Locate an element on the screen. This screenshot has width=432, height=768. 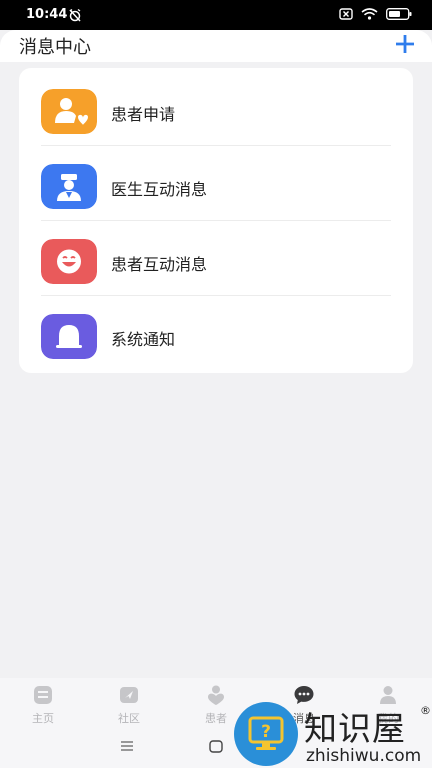
status-bar: 10:44 is located at coordinates (216, 15).